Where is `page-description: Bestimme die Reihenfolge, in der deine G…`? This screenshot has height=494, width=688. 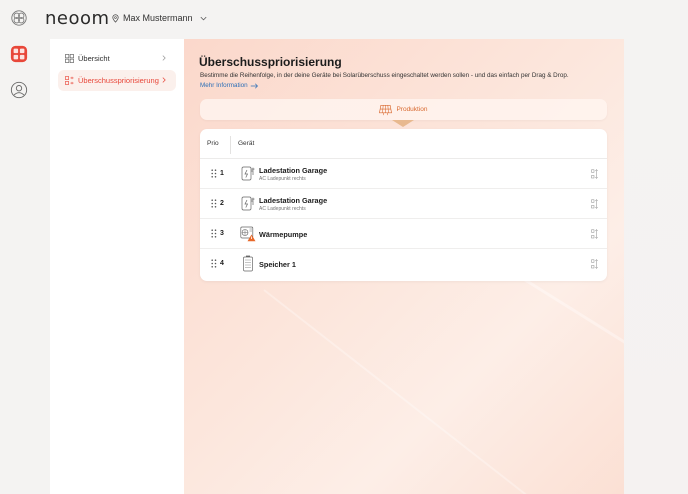
page-description: Bestimme die Reihenfolge, in der deine G… is located at coordinates (384, 75).